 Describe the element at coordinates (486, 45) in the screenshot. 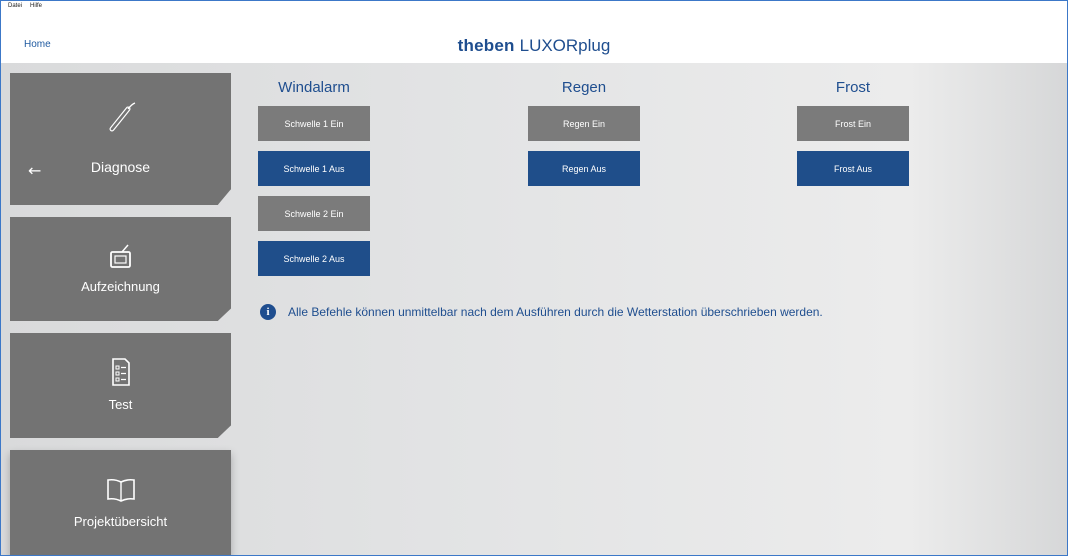

I see `brand-name: theben` at that location.